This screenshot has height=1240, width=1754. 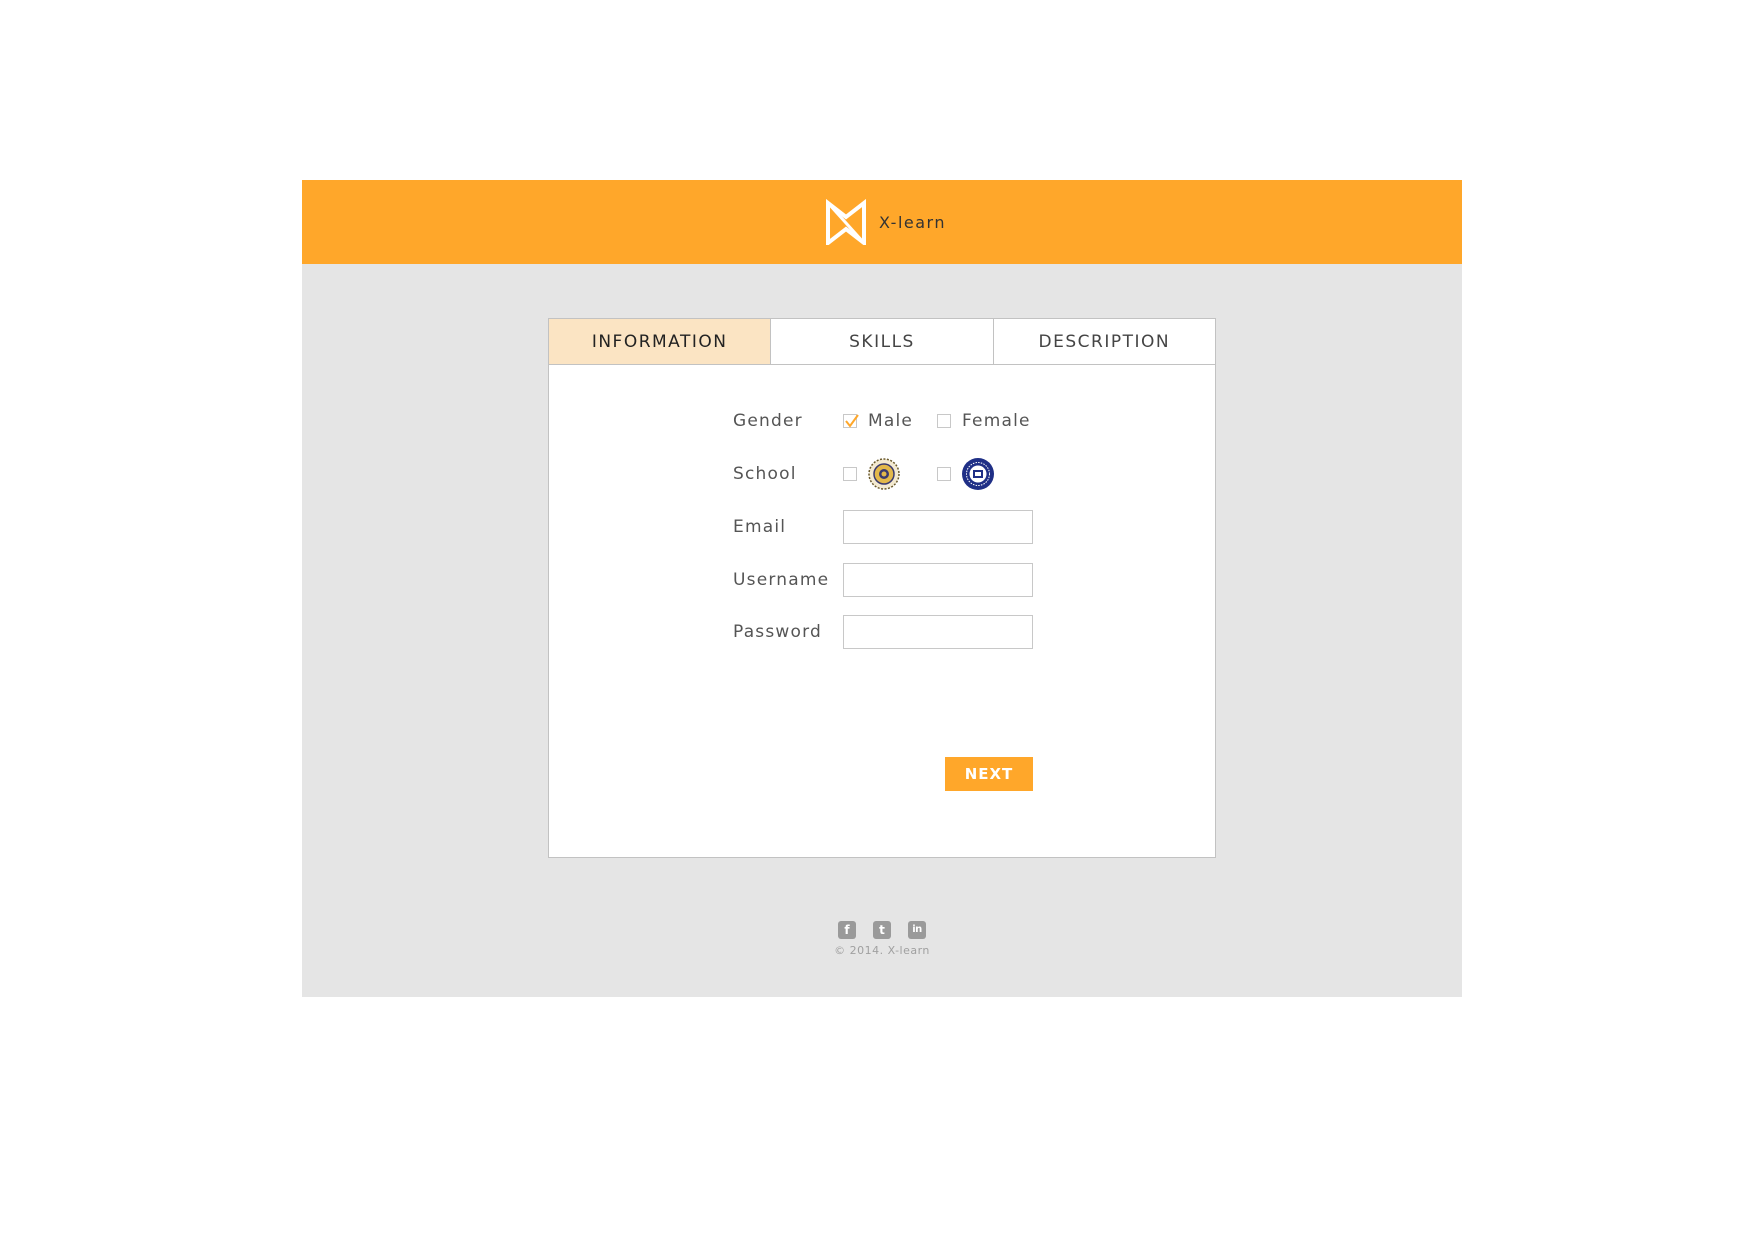 I want to click on footer: f t in © 2014. X-learn, so click(x=882, y=939).